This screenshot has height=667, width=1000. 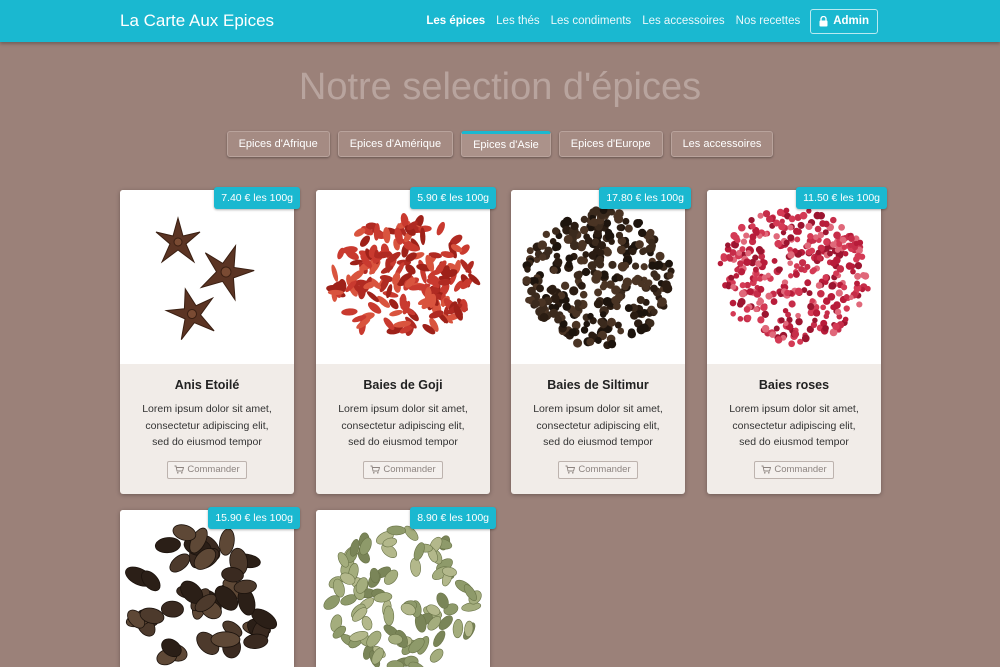 What do you see at coordinates (395, 144) in the screenshot?
I see `tab-amerique: Epices d'Amérique` at bounding box center [395, 144].